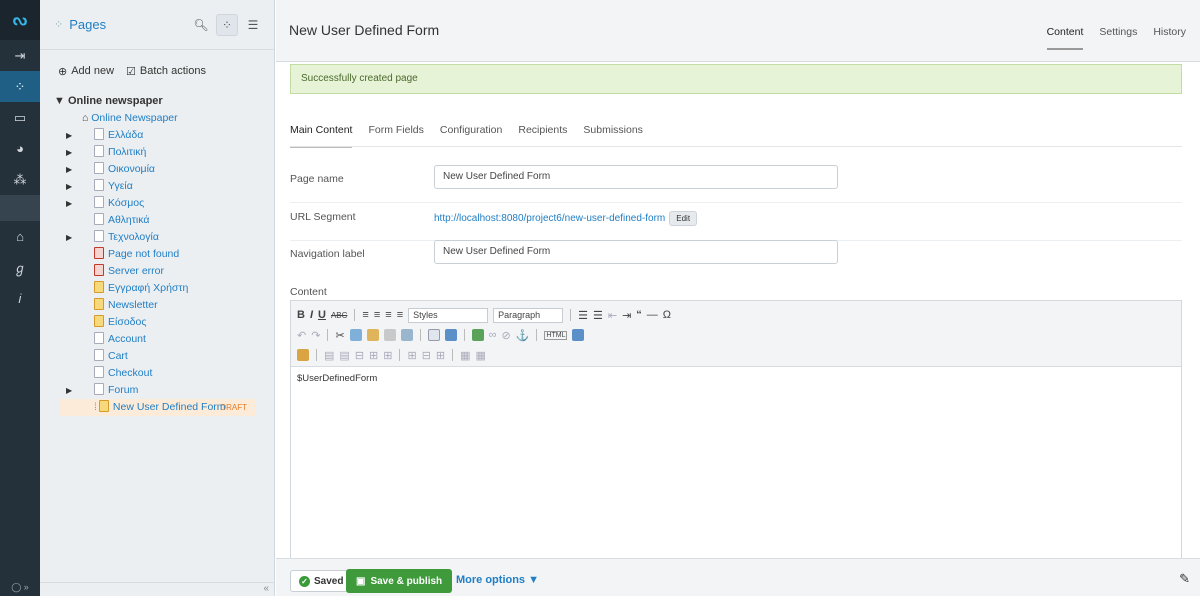 The height and width of the screenshot is (596, 1200). I want to click on rail-collapse-toggle: ◯ », so click(20, 589).